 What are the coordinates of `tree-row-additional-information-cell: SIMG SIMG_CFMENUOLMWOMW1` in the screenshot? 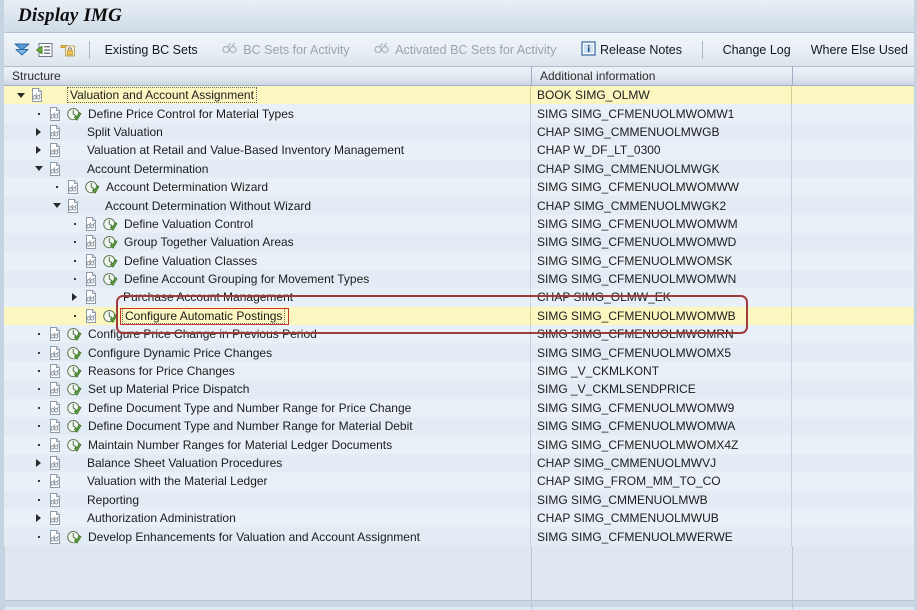 It's located at (661, 113).